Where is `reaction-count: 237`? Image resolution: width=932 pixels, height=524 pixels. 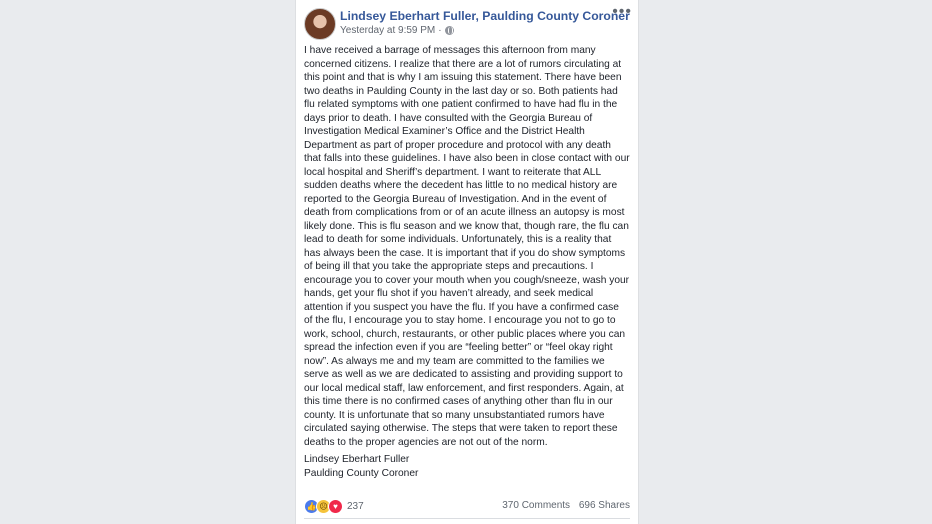 reaction-count: 237 is located at coordinates (355, 506).